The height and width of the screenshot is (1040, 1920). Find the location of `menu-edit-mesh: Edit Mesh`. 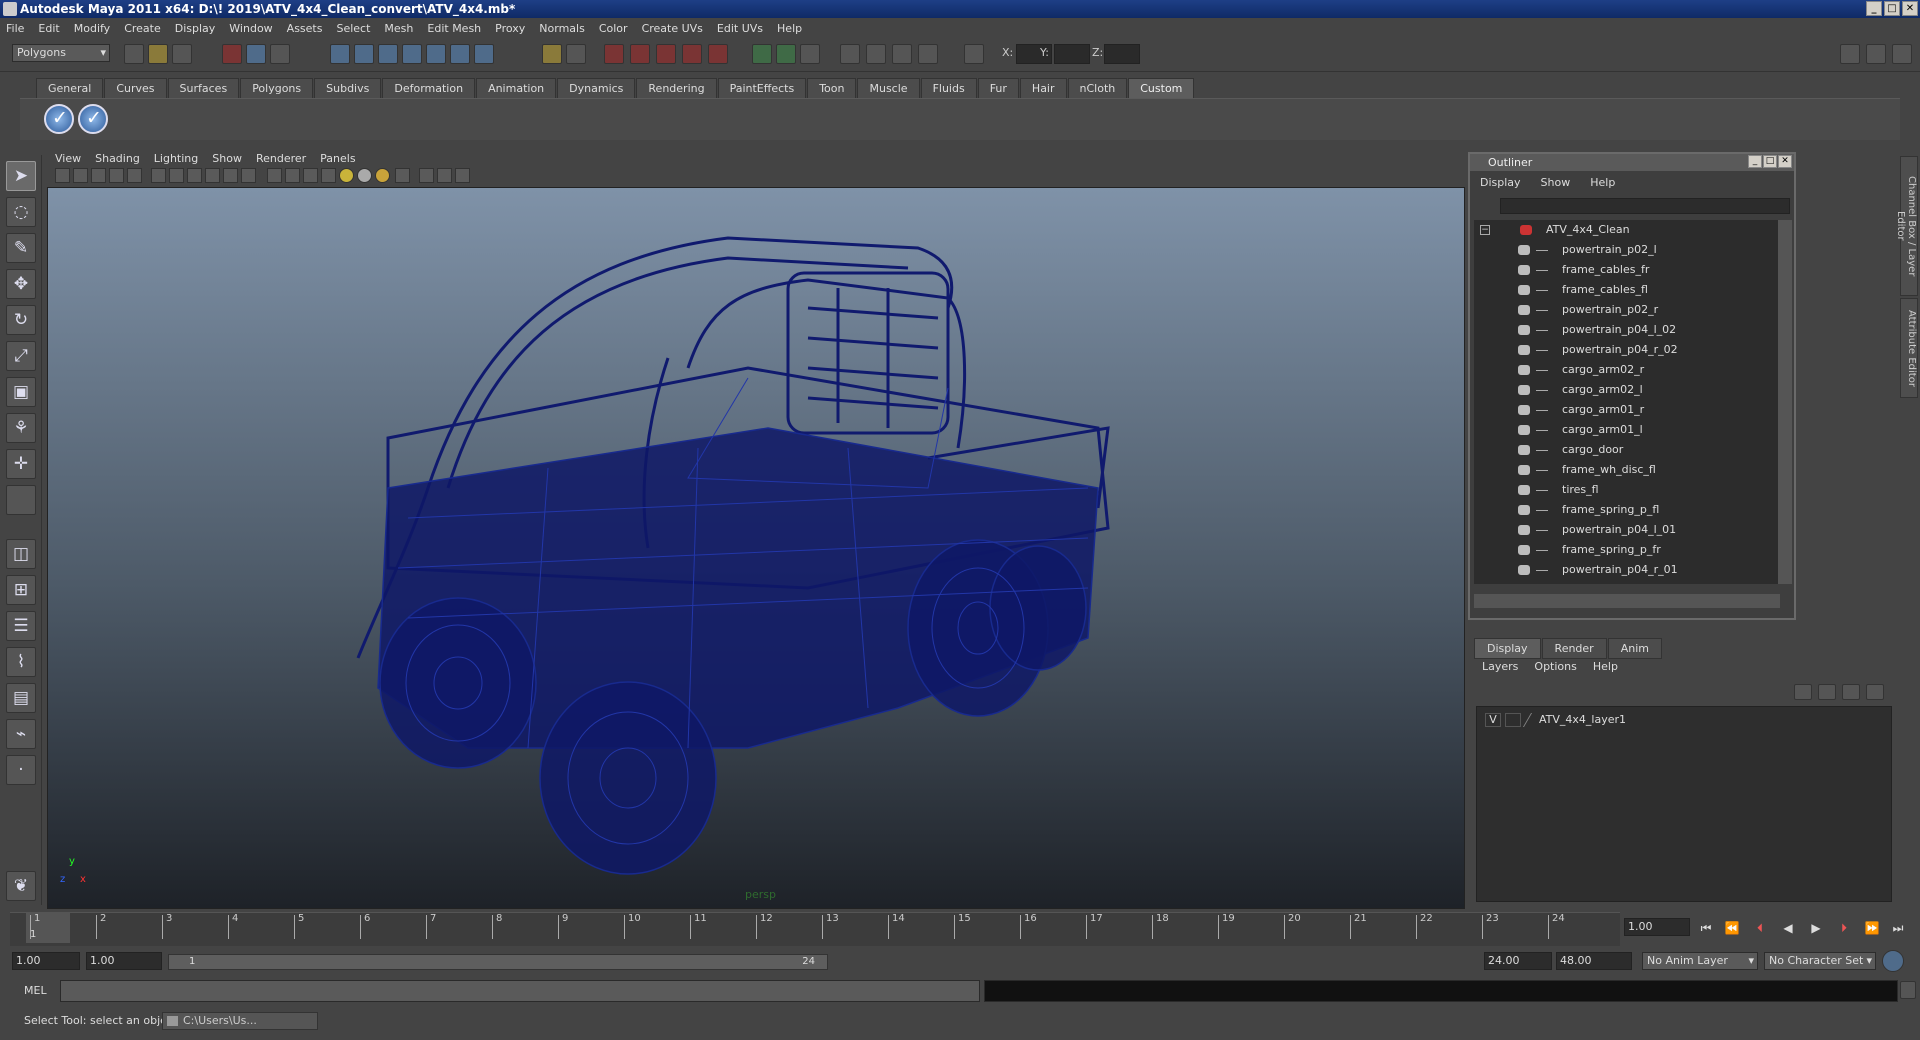

menu-edit-mesh: Edit Mesh is located at coordinates (454, 28).